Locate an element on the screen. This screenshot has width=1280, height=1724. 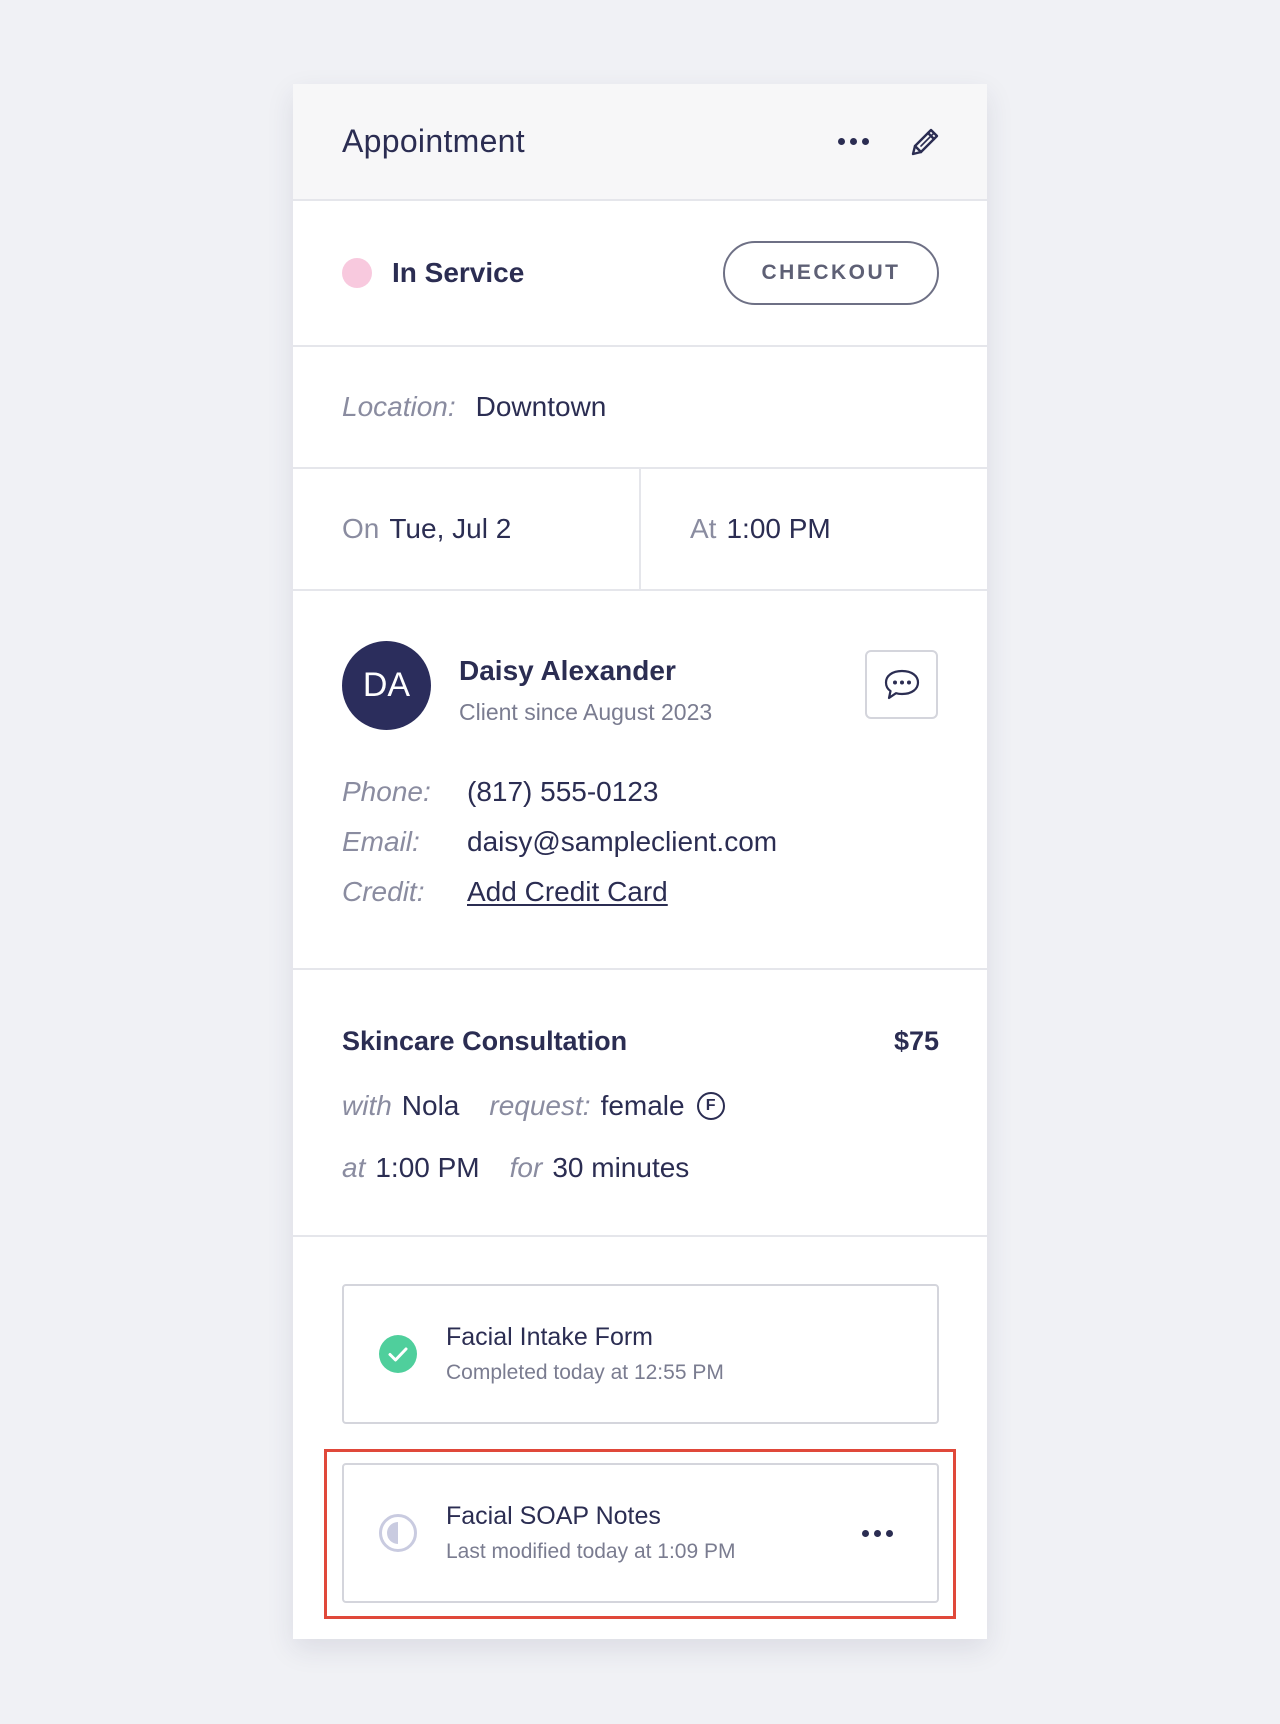
provider-name: Nola is located at coordinates (430, 1105).